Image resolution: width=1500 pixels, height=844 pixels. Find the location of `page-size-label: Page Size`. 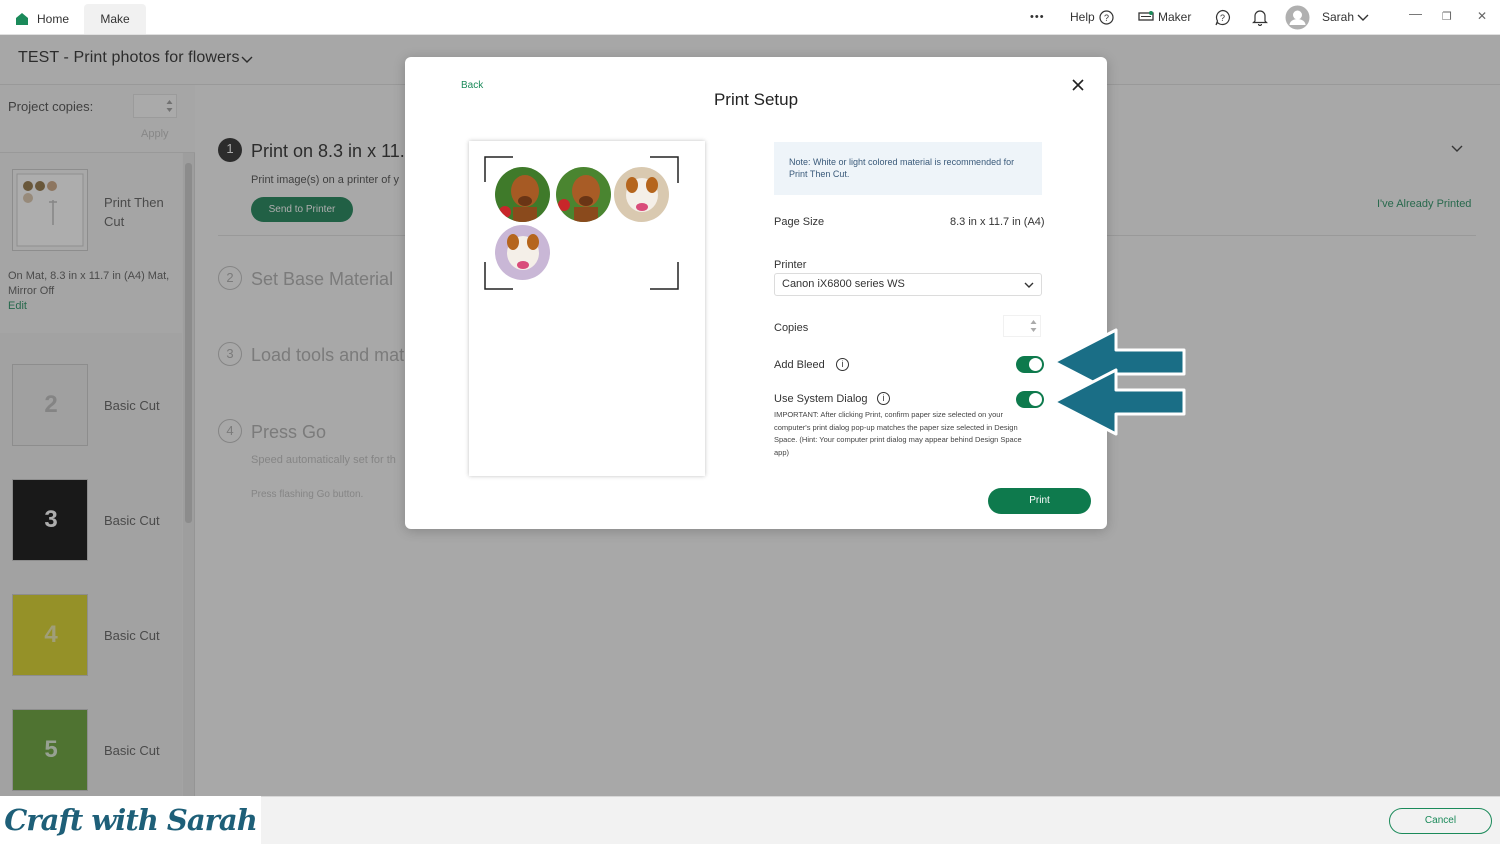

page-size-label: Page Size is located at coordinates (799, 222).